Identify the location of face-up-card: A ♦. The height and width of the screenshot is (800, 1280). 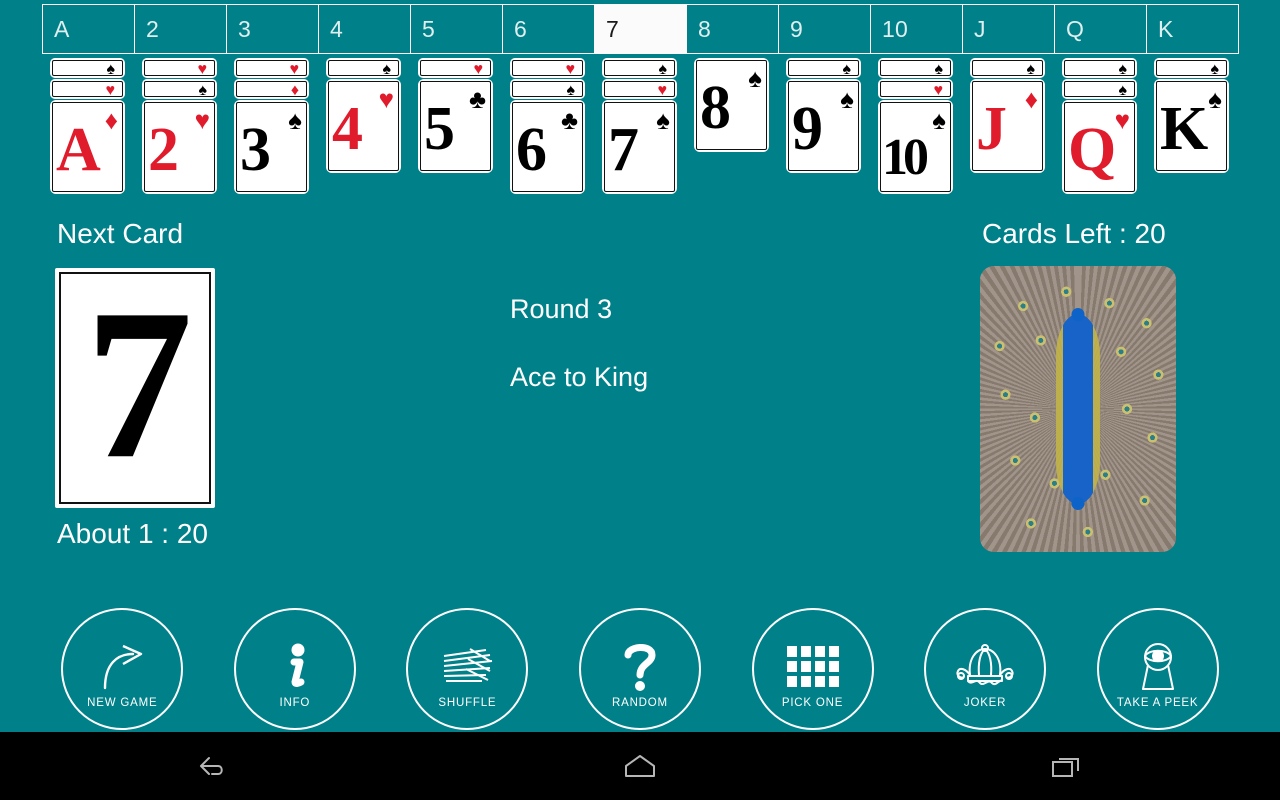
(87, 147).